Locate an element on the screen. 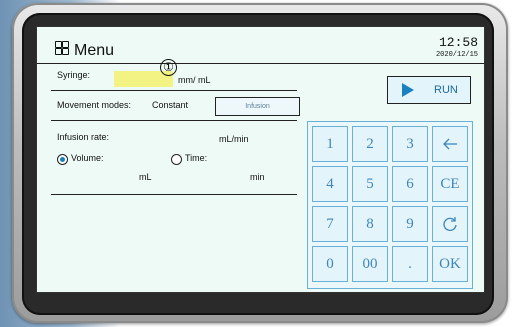  backspace-key is located at coordinates (450, 144).